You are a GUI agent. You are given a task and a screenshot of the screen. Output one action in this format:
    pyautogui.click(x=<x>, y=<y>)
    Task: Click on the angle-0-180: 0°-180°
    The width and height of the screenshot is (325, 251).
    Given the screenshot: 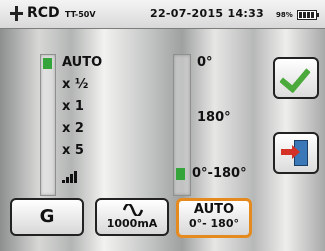 What is the action you would take?
    pyautogui.click(x=219, y=173)
    